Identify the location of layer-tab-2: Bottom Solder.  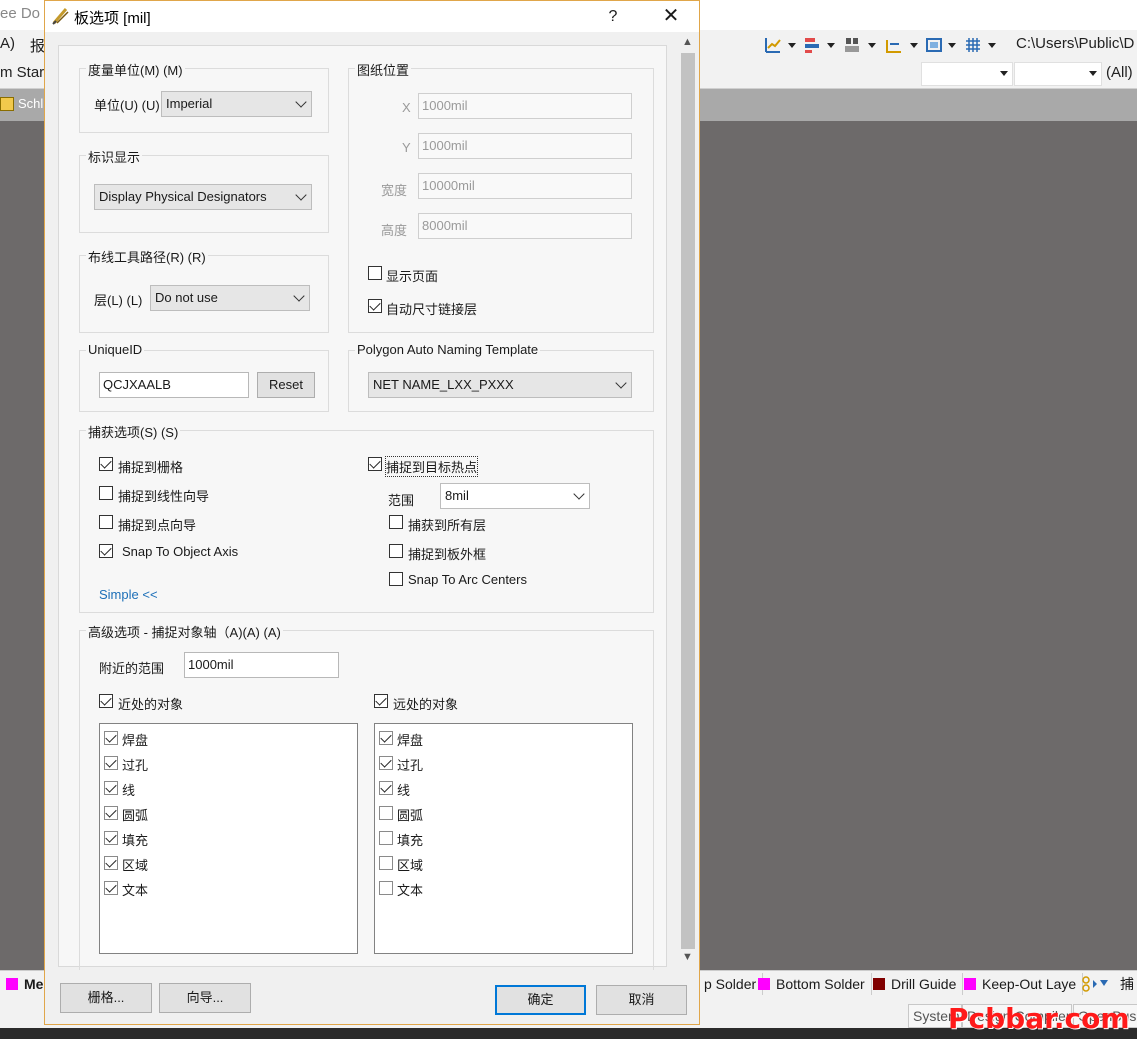
(813, 984).